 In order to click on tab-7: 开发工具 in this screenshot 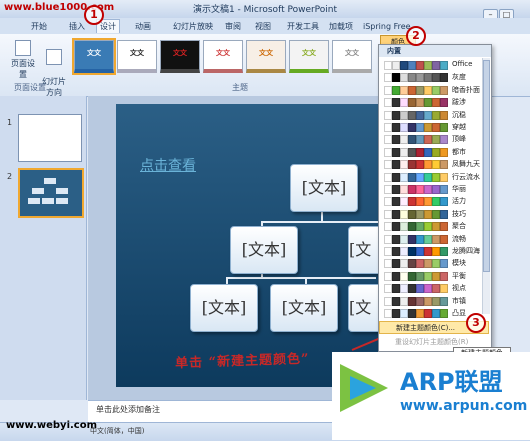, I will do `click(303, 26)`.